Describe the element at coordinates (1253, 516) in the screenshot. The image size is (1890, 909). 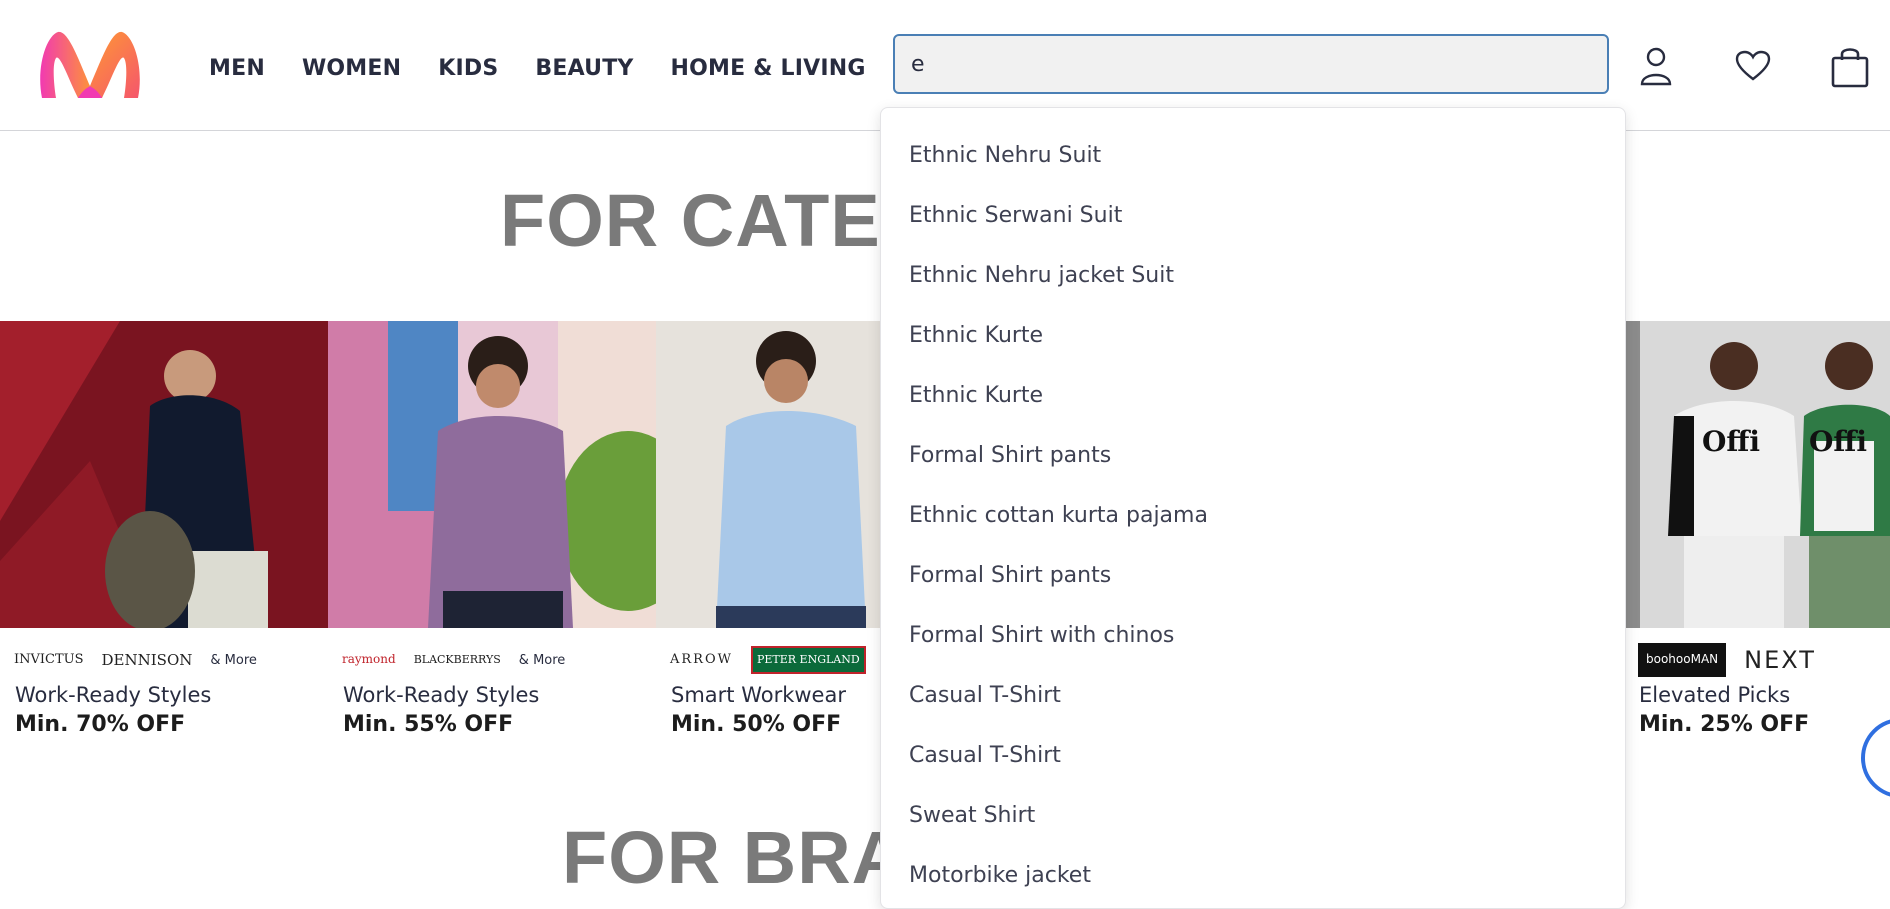
I see `suggestion-item: Ethnic cottan kurta pajama` at that location.